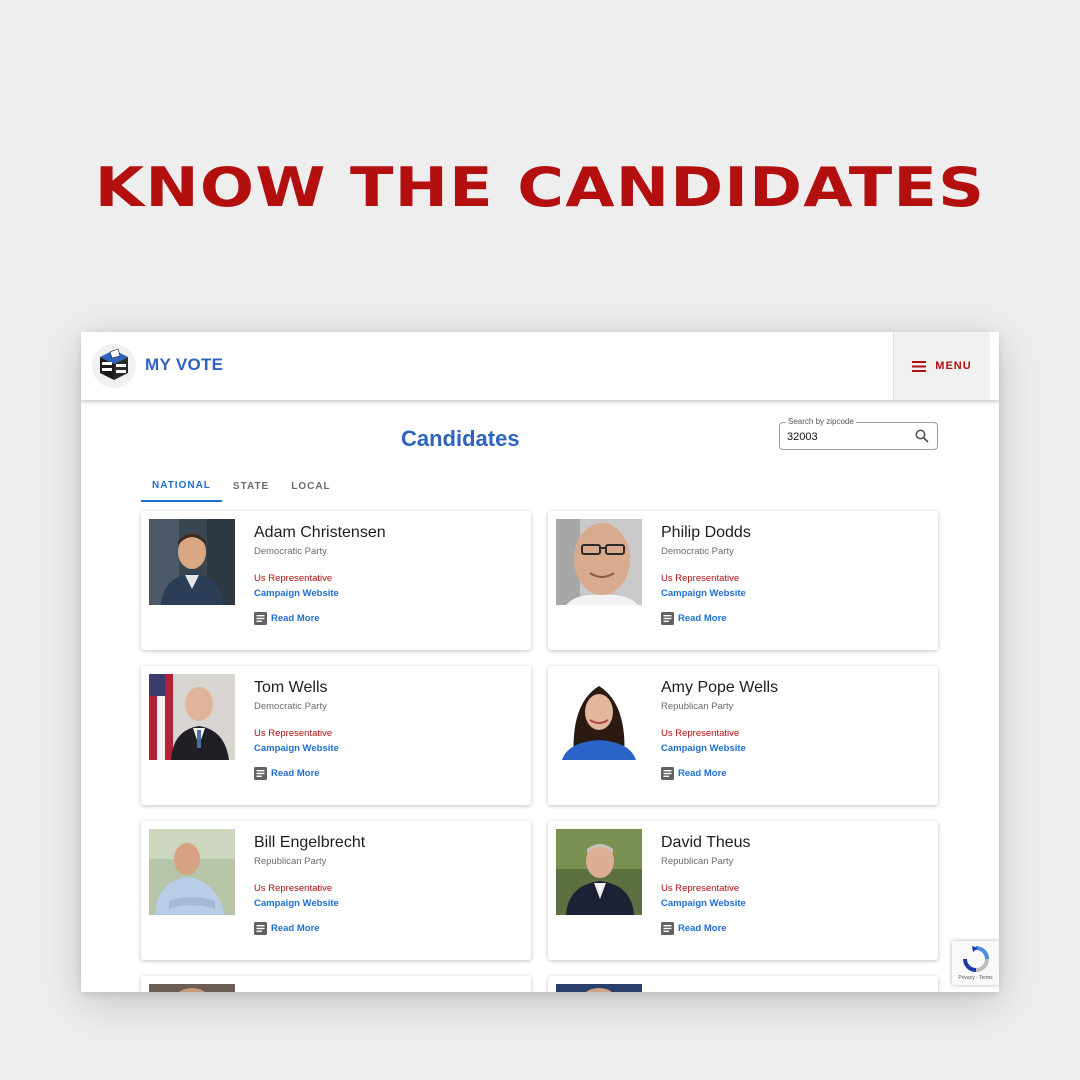 Image resolution: width=1080 pixels, height=1080 pixels. Describe the element at coordinates (291, 687) in the screenshot. I see `candidate-name: Tom Wells` at that location.